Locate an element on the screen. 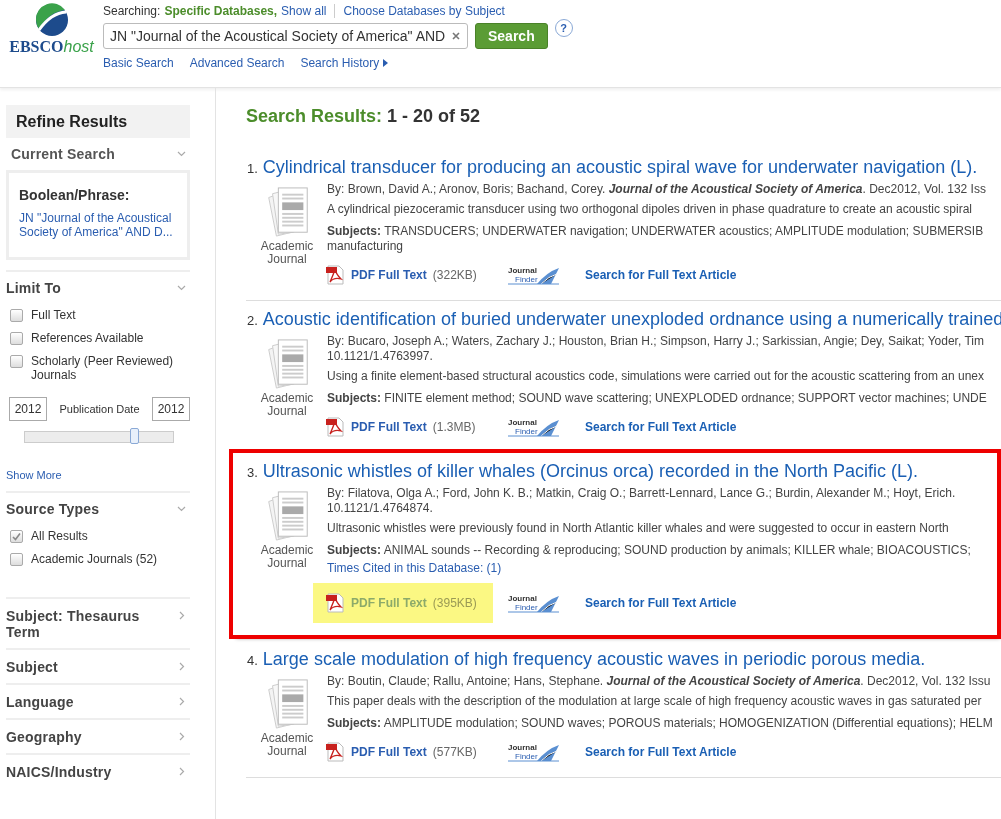 The image size is (1001, 819). result-number: 1. is located at coordinates (252, 168).